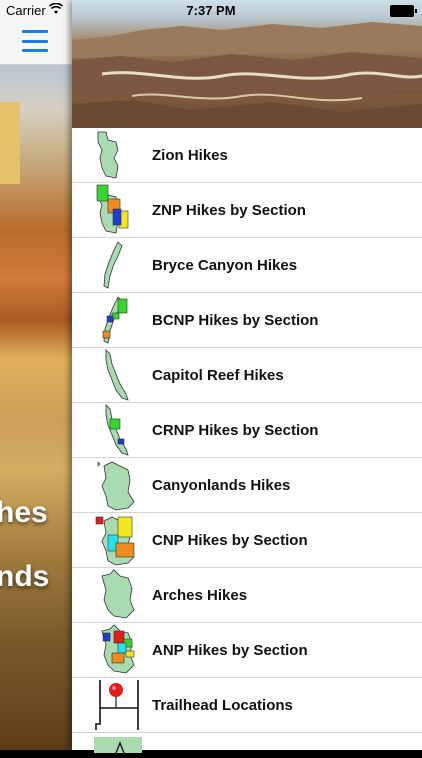  Describe the element at coordinates (247, 155) in the screenshot. I see `menu-item-zion-hikes: Zion Hikes` at that location.